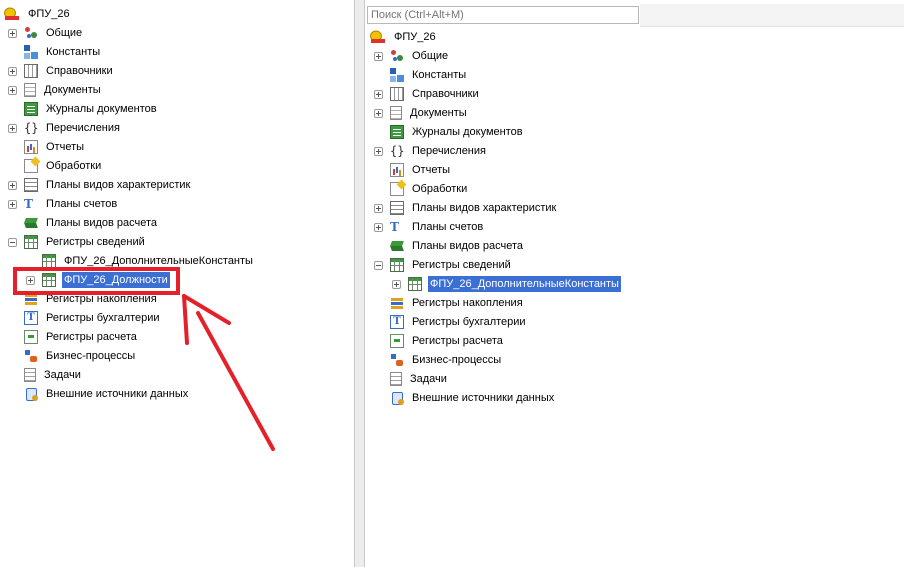  Describe the element at coordinates (11, 13) in the screenshot. I see `configuration-root-icon` at that location.